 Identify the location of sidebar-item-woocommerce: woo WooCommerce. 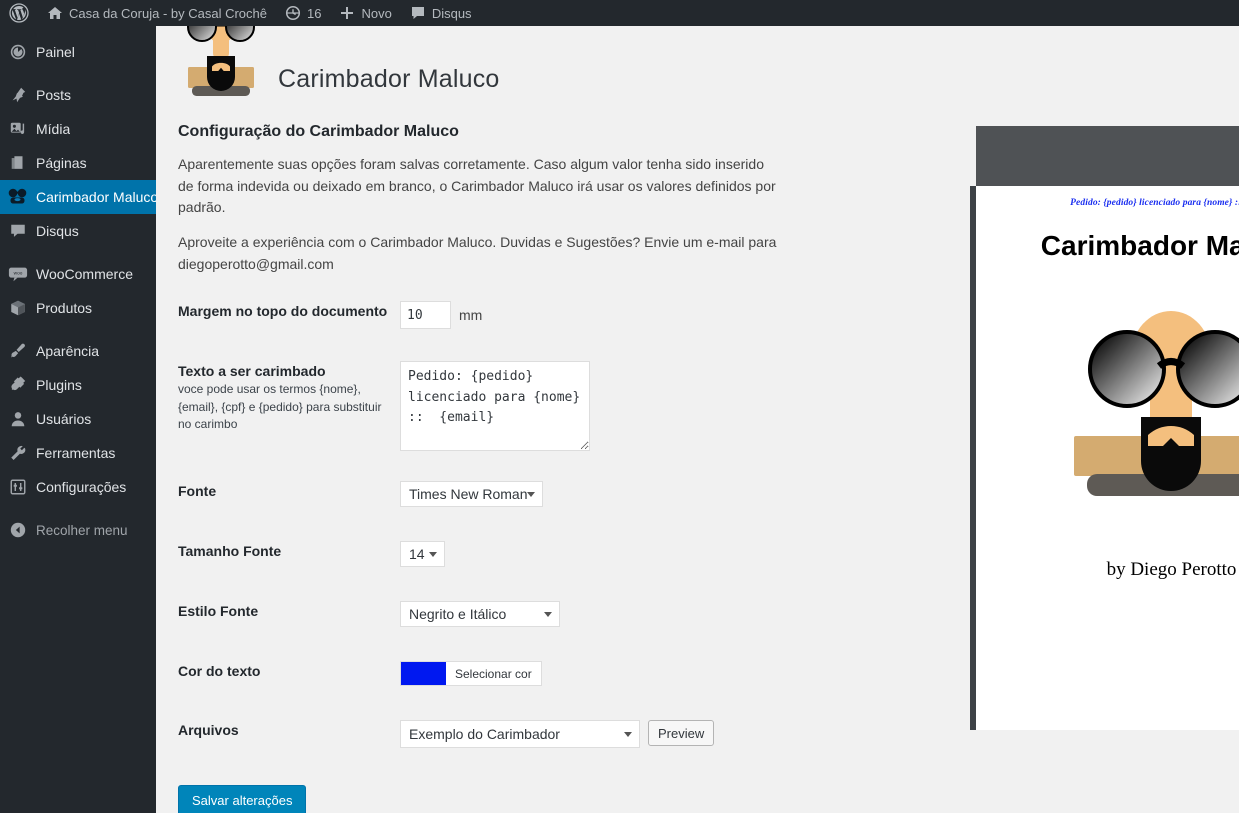
(78, 274).